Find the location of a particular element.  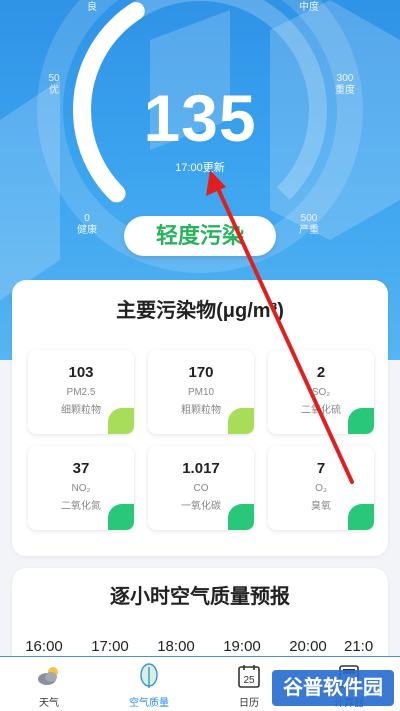

pollutant-tile-o3: 7 O₃ 臭氧 is located at coordinates (321, 488).